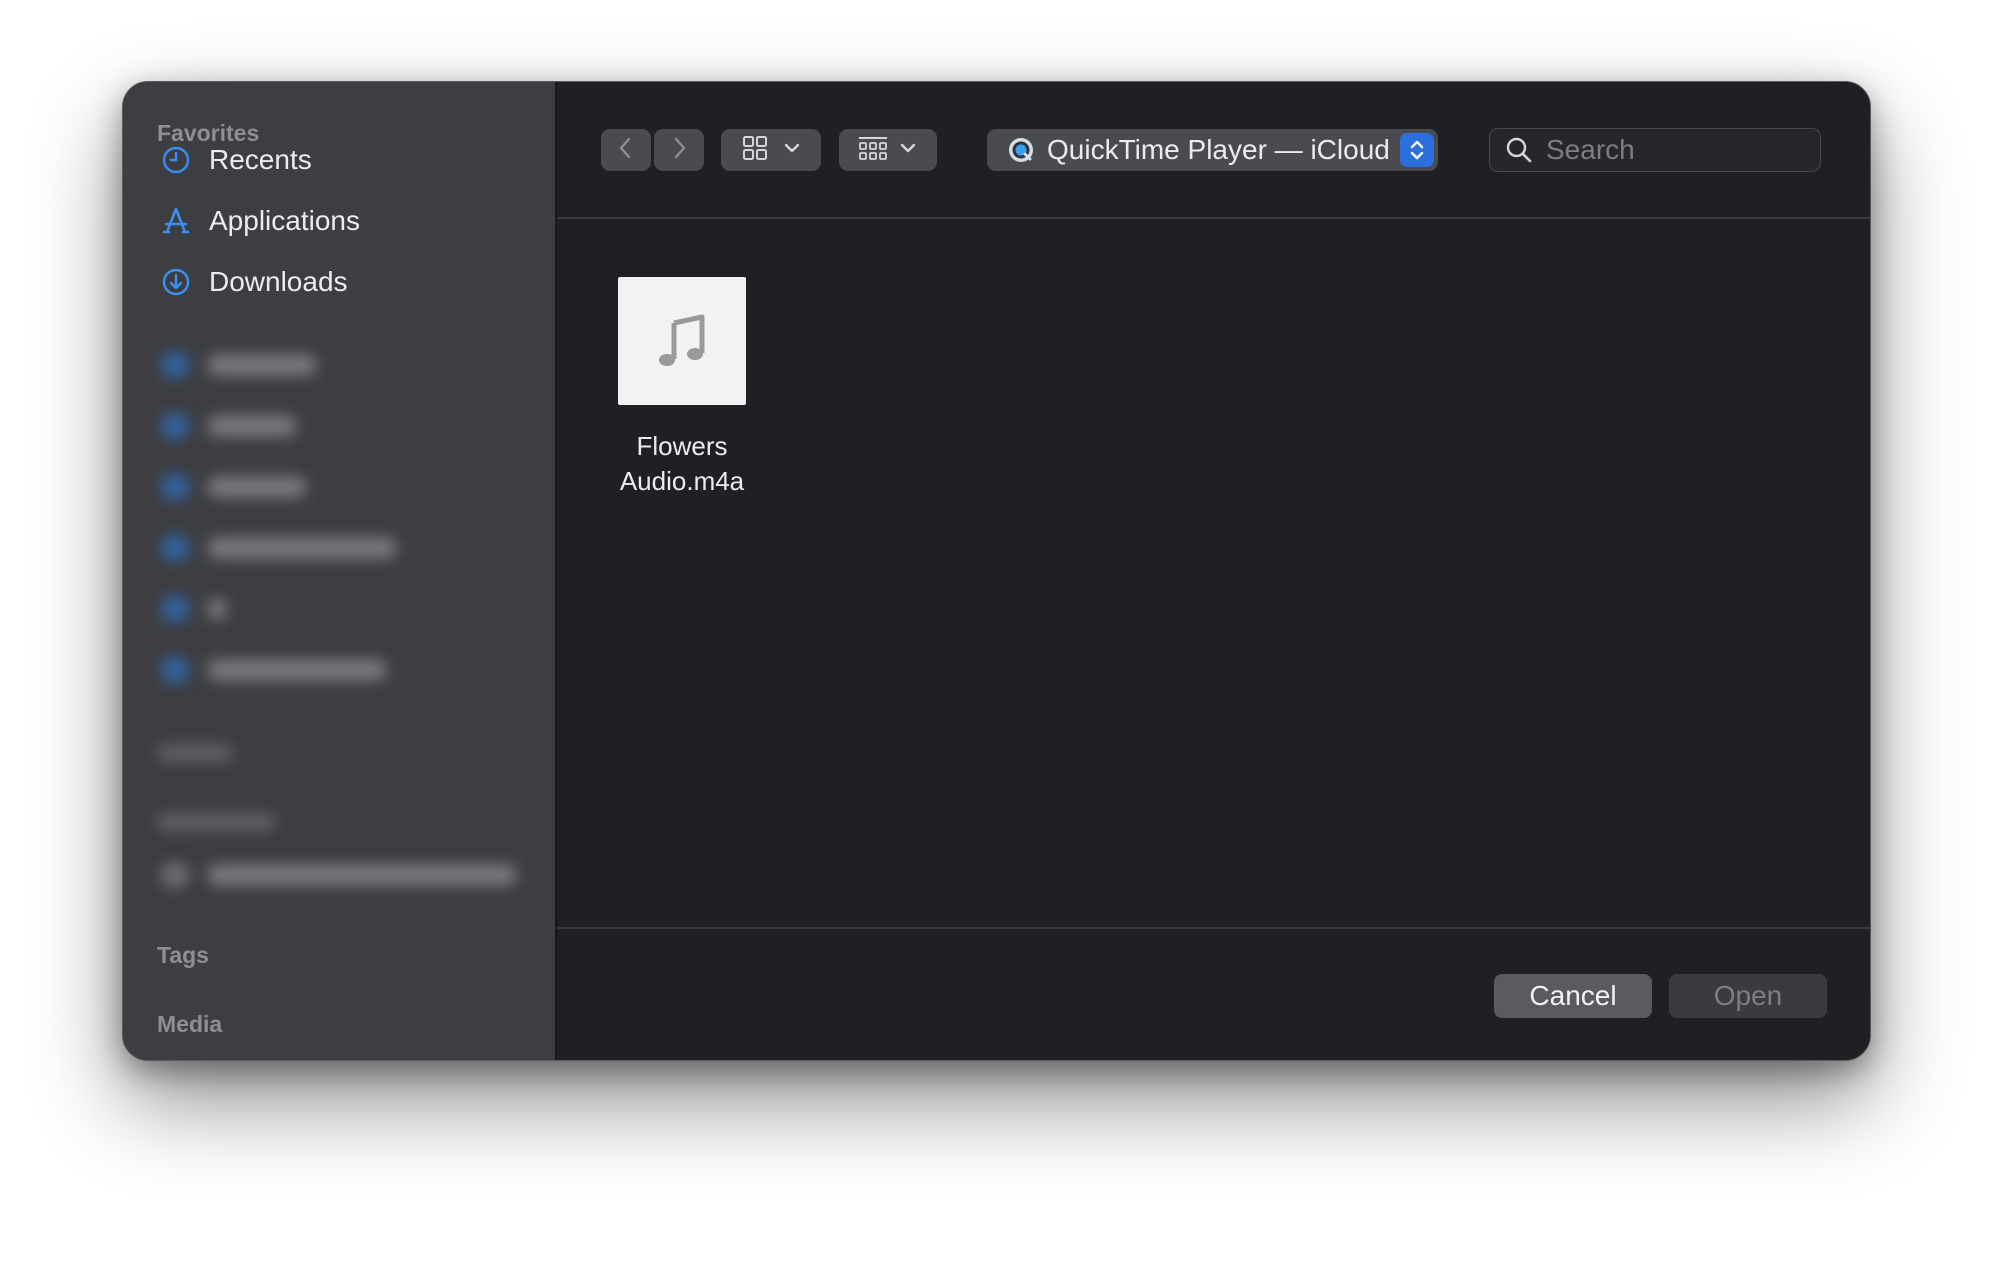 This screenshot has height=1270, width=1992. What do you see at coordinates (1213, 993) in the screenshot?
I see `dialog-footer: Cancel Open` at bounding box center [1213, 993].